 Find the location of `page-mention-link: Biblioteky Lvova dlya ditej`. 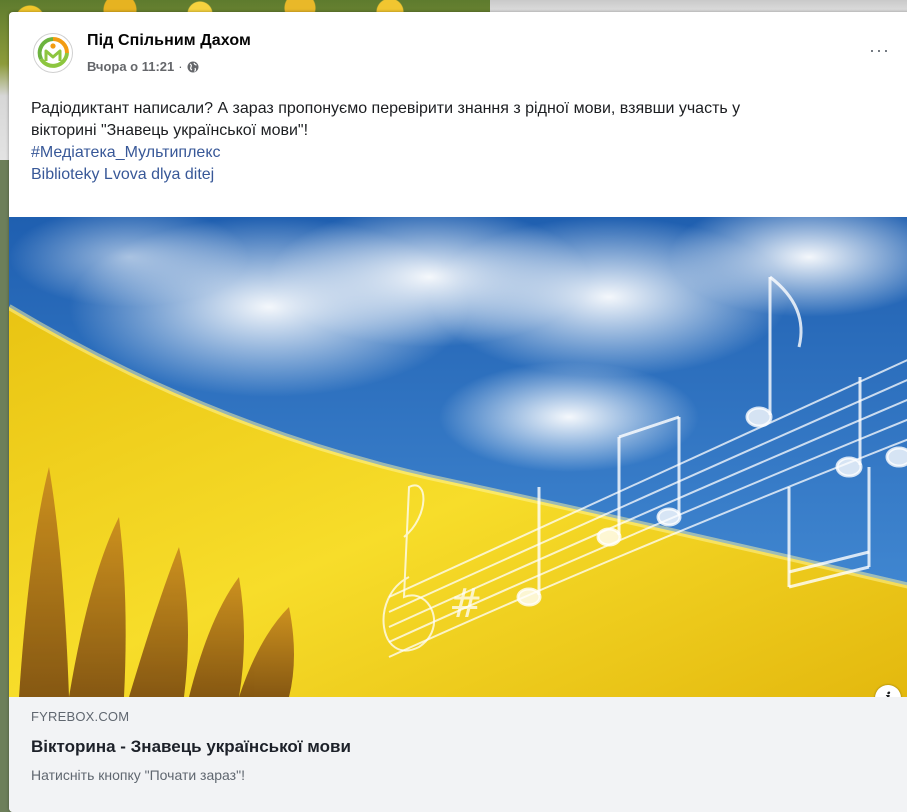

page-mention-link: Biblioteky Lvova dlya ditej is located at coordinates (469, 175).